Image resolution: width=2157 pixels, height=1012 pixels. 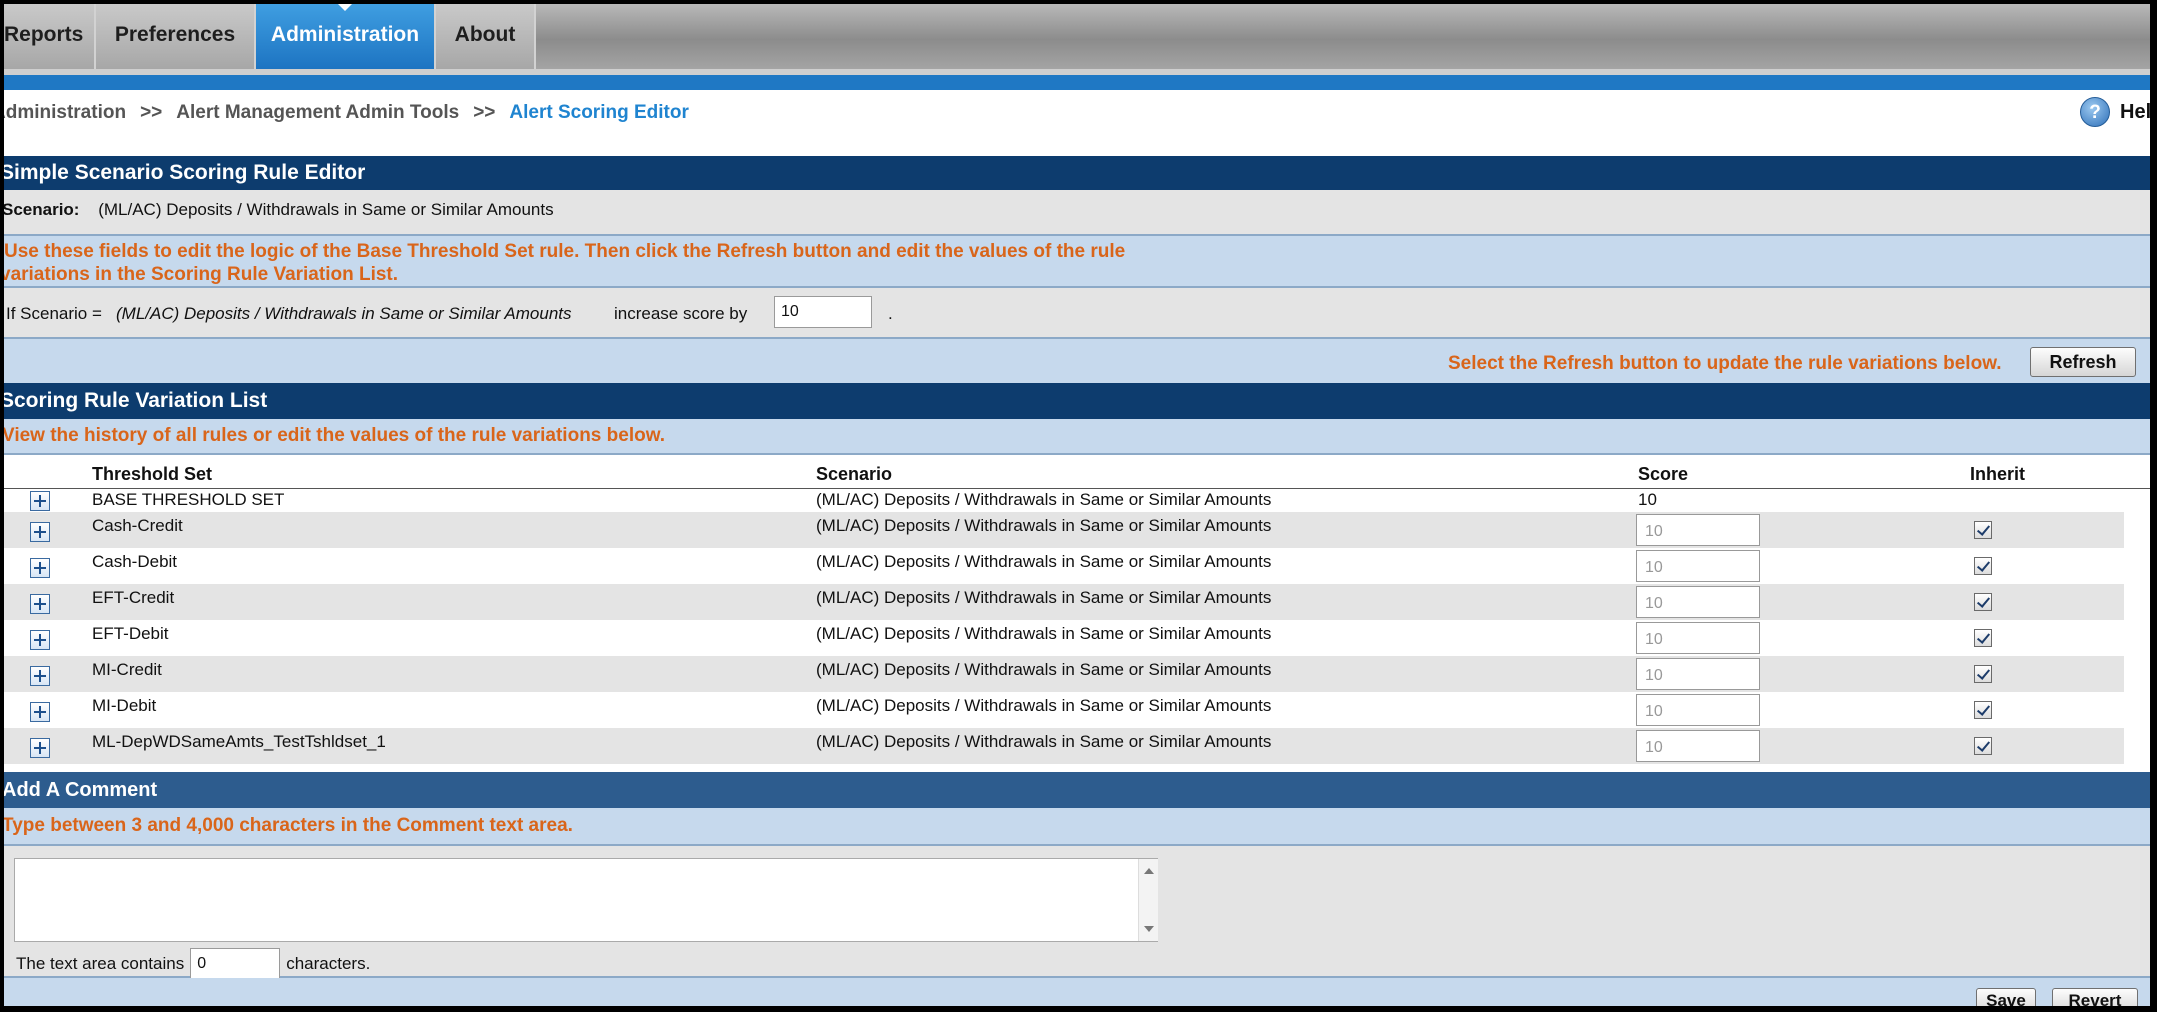 What do you see at coordinates (188, 499) in the screenshot?
I see `cell-threshold-set: BASE THRESHOLD SET` at bounding box center [188, 499].